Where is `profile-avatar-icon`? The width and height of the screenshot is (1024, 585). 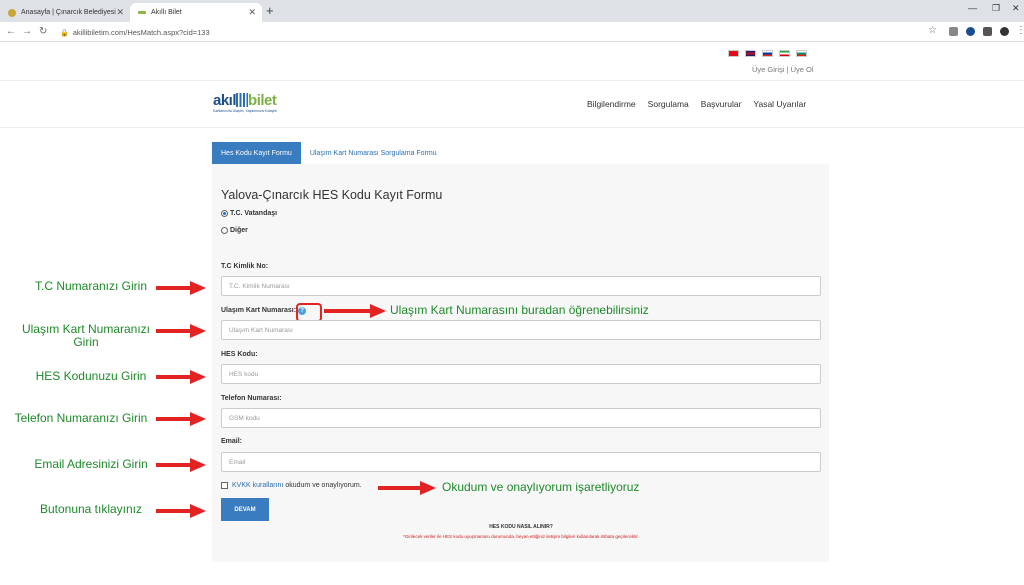 profile-avatar-icon is located at coordinates (1004, 31).